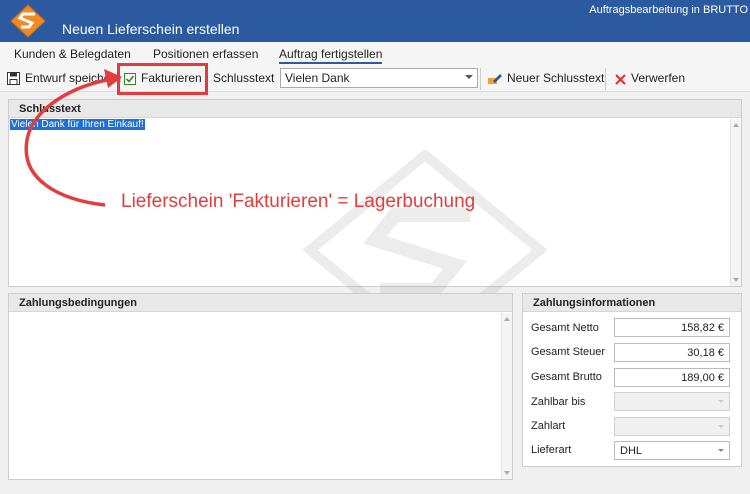 The image size is (750, 494). I want to click on payment-method-select, so click(672, 426).